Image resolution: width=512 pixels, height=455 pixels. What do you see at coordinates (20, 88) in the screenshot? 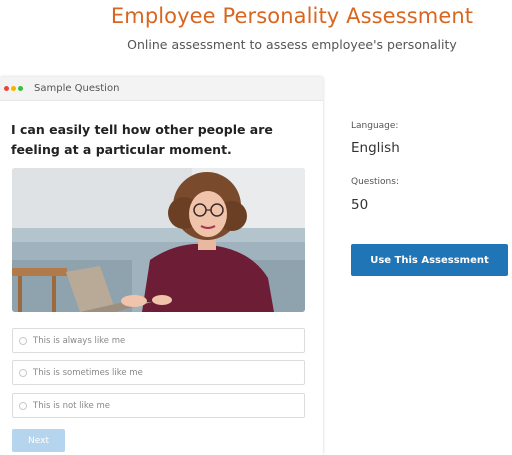
I see `window-dot-green-icon` at bounding box center [20, 88].